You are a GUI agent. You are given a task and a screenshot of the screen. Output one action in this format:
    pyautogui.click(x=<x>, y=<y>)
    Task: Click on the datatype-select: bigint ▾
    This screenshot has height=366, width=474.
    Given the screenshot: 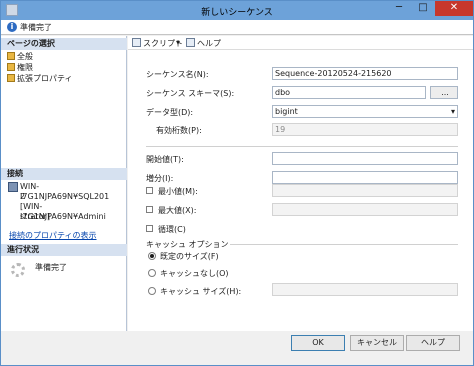 What is the action you would take?
    pyautogui.click(x=365, y=111)
    